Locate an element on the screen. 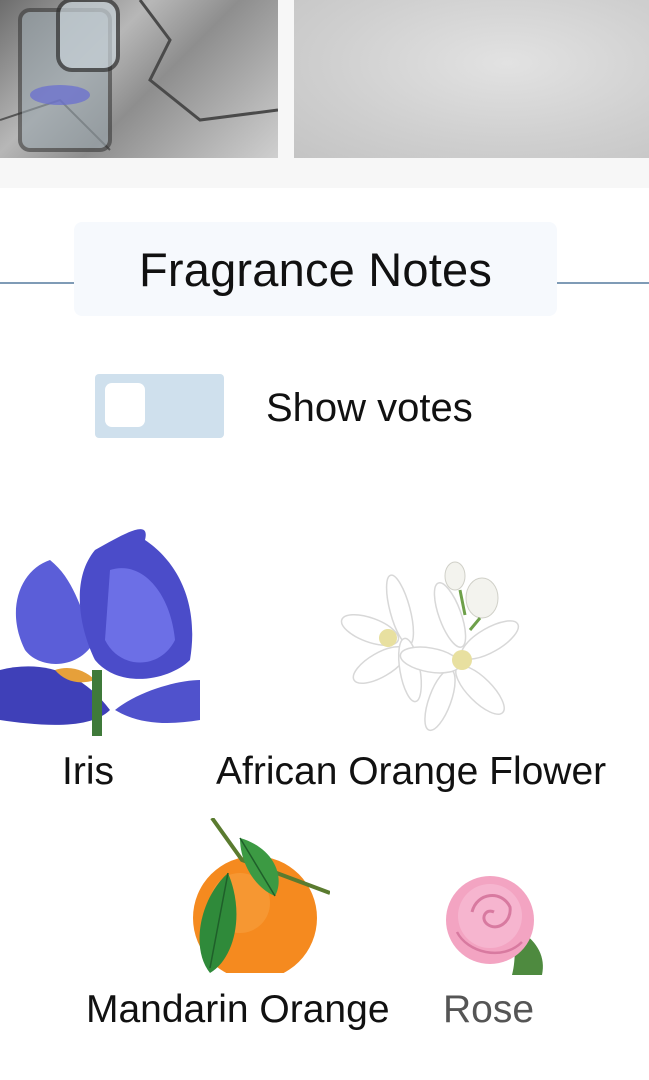 The width and height of the screenshot is (649, 1080). note-label-mandarin-orange: Mandarin Orange is located at coordinates (238, 1010).